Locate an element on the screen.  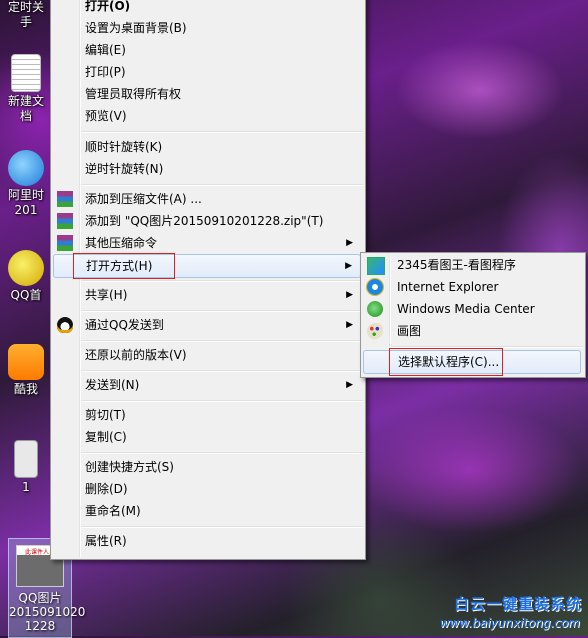
choose-default-highlight-box is located at coordinates (446, 362).